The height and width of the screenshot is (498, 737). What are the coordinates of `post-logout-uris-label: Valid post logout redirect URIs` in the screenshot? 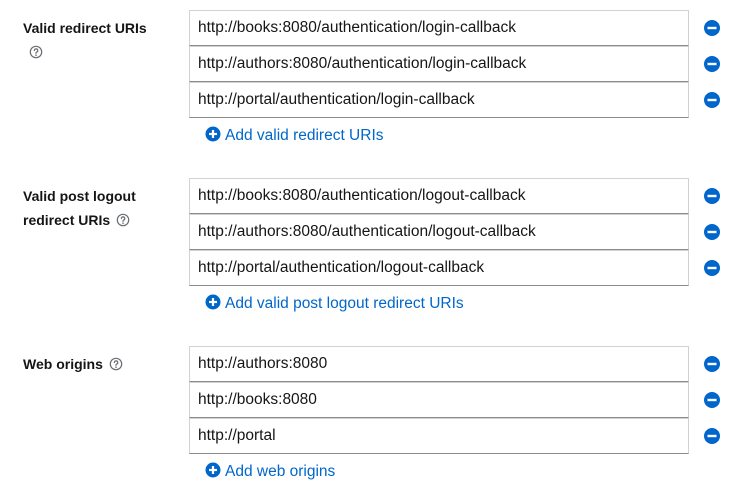 It's located at (79, 208).